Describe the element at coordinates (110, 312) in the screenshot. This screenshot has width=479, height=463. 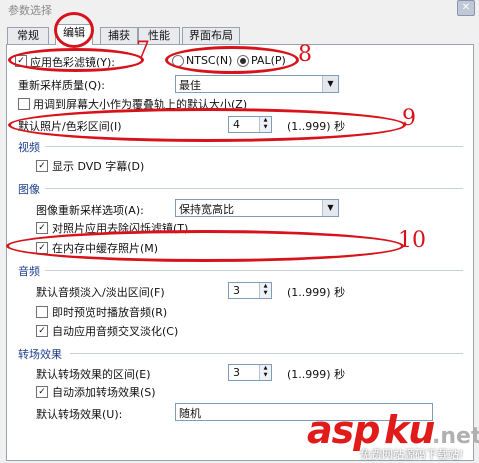
I see `instant-playback-label: 即时预览时播放音频(R)` at that location.